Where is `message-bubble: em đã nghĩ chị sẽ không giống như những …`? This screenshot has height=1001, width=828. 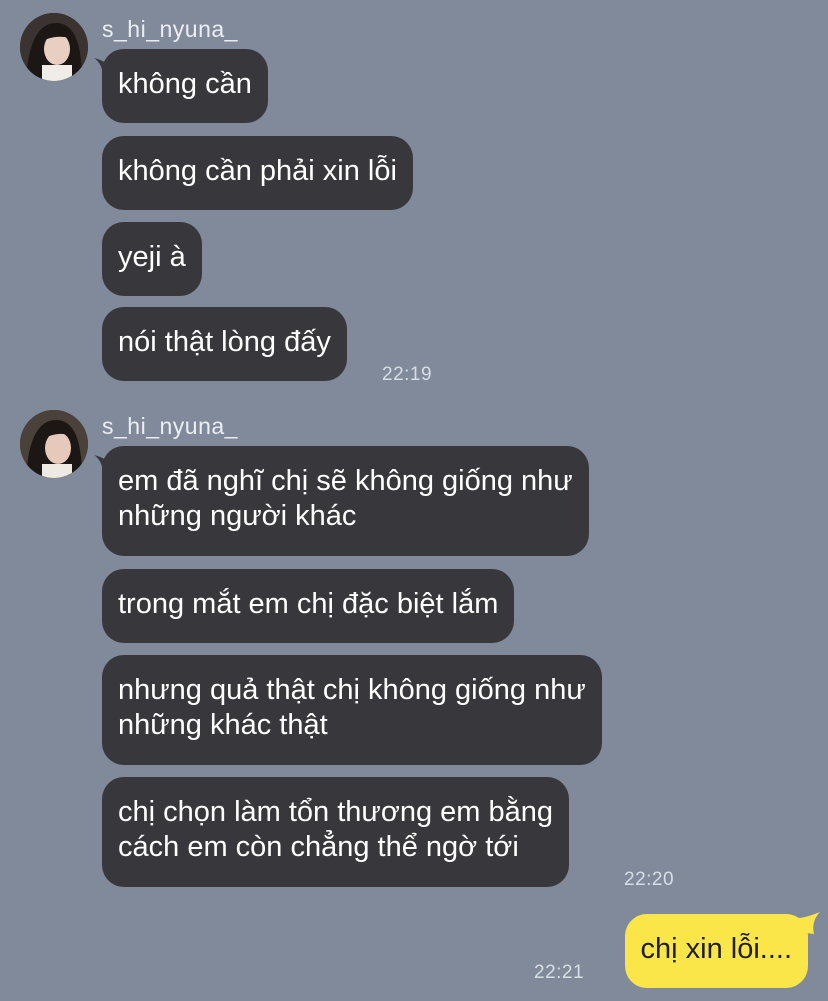 message-bubble: em đã nghĩ chị sẽ không giống như những … is located at coordinates (345, 501).